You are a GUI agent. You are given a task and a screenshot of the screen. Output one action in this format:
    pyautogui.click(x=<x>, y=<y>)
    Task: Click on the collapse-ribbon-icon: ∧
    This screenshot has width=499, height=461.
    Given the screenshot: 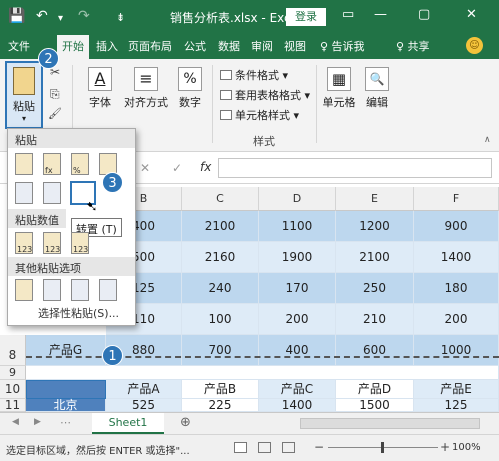 What is the action you would take?
    pyautogui.click(x=487, y=140)
    